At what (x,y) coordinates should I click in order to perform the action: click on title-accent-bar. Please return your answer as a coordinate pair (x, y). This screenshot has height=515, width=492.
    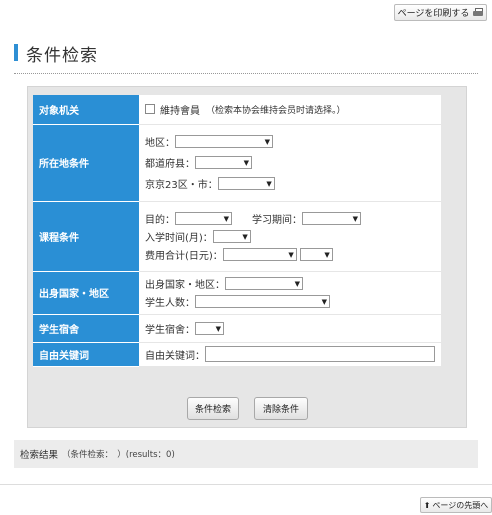
    Looking at the image, I should click on (16, 52).